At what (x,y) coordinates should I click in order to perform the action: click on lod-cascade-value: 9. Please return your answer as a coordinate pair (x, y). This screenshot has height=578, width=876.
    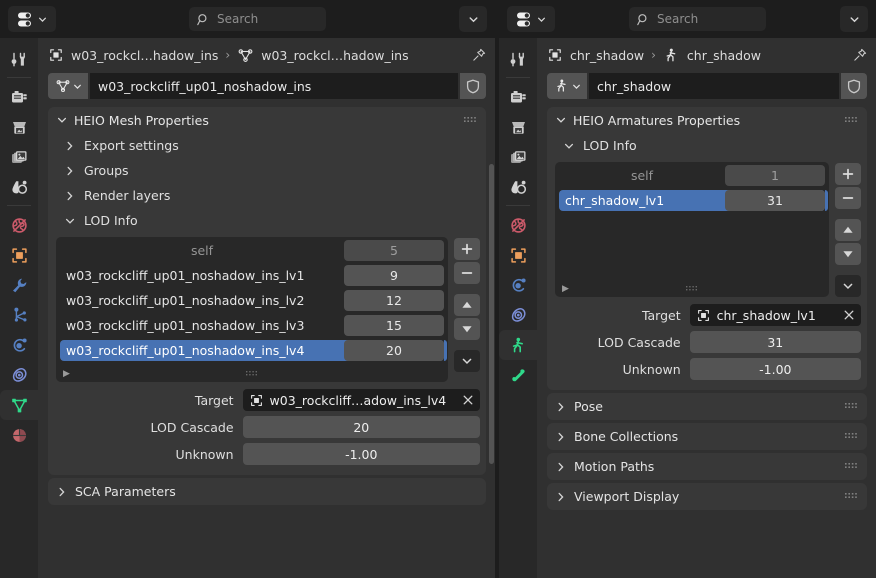
    Looking at the image, I should click on (394, 275).